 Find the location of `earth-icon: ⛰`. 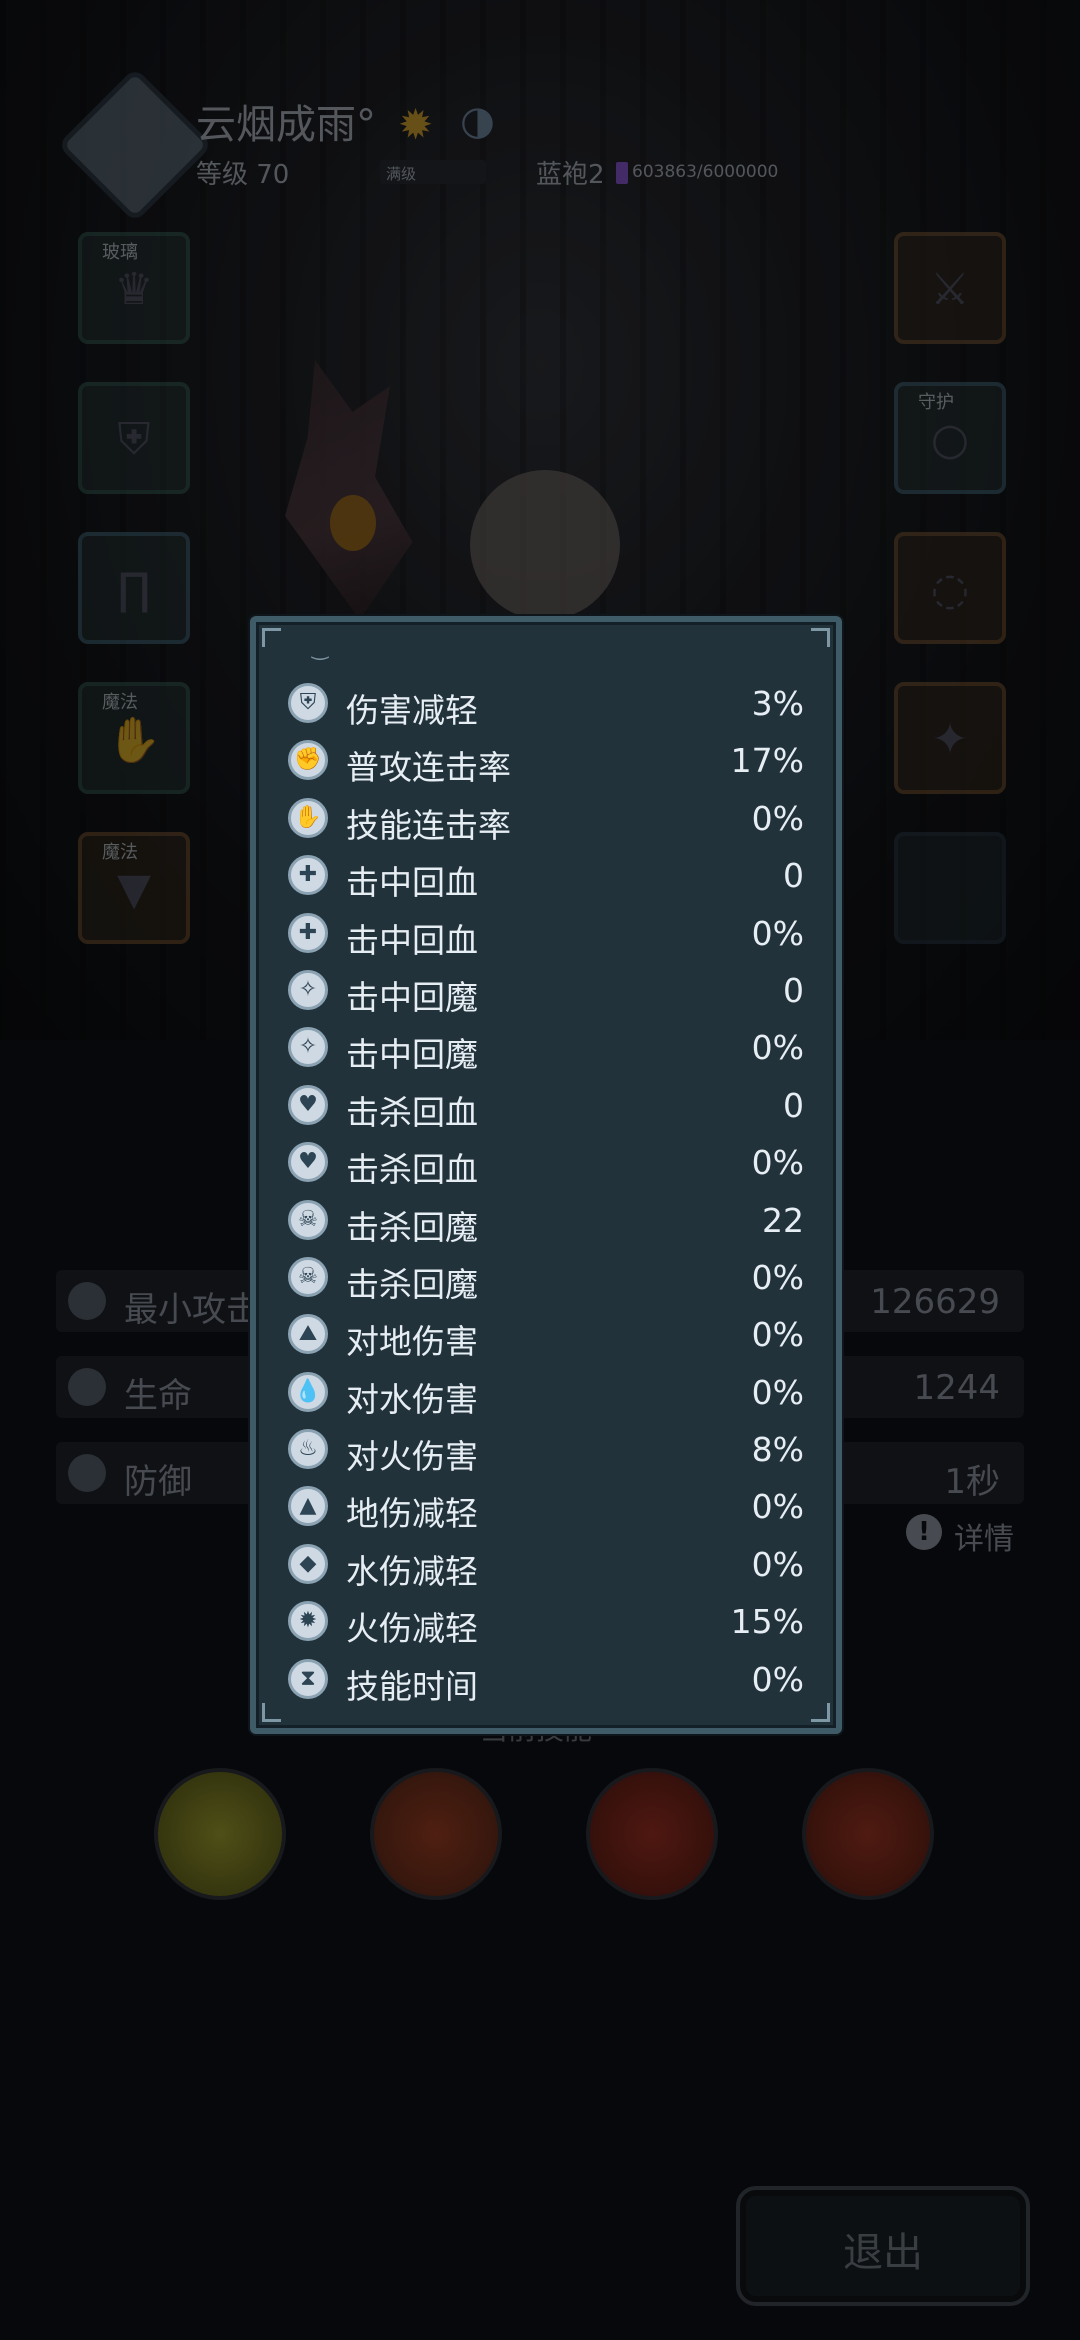

earth-icon: ⛰ is located at coordinates (308, 1334).